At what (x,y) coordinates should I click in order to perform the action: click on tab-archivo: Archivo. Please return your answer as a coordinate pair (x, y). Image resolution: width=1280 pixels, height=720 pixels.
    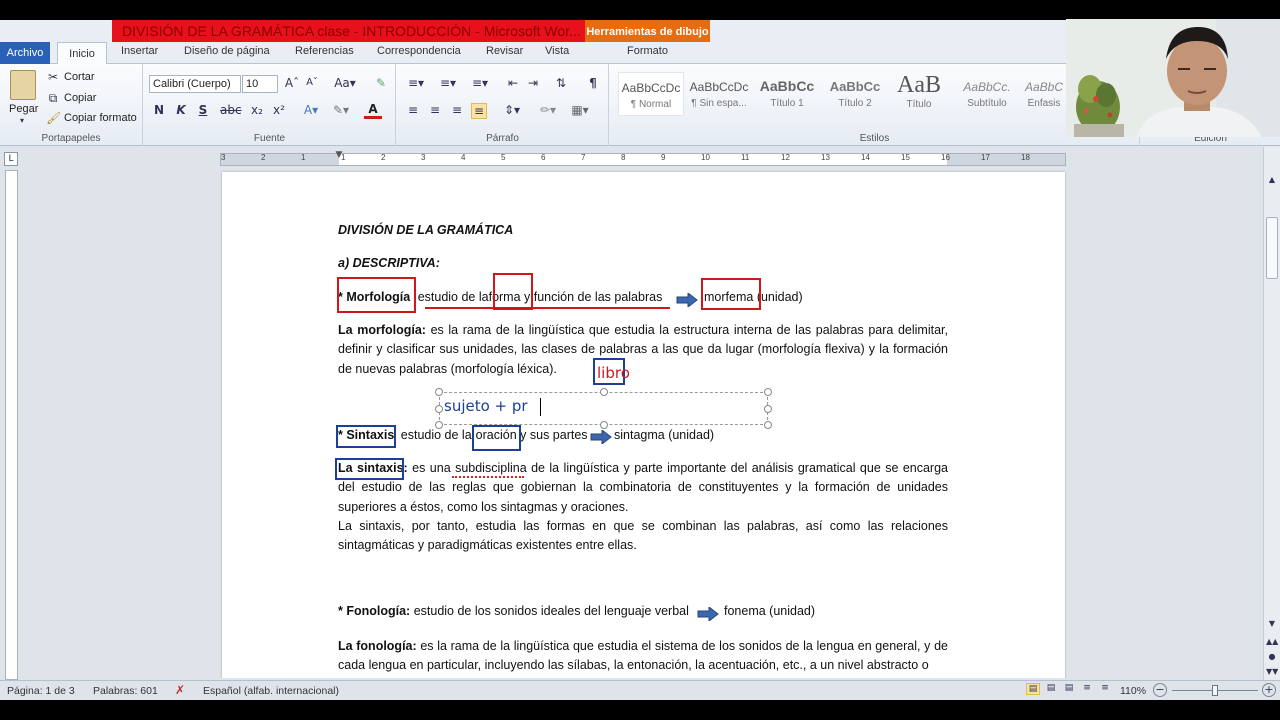
    Looking at the image, I should click on (25, 53).